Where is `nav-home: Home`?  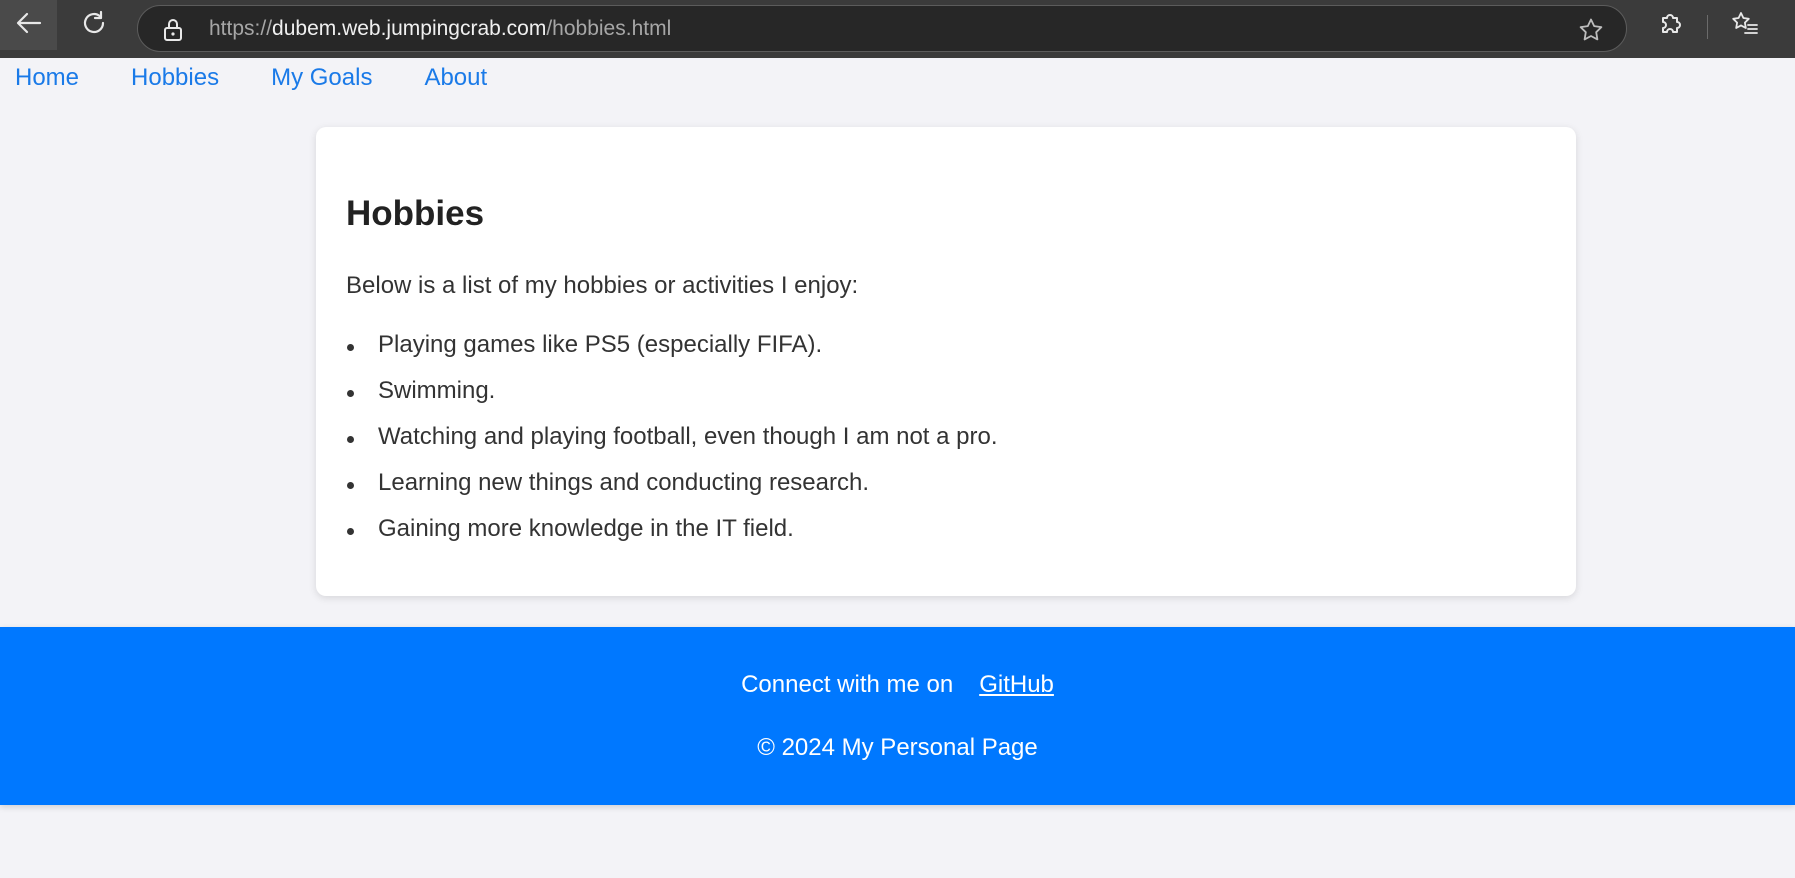
nav-home: Home is located at coordinates (47, 78).